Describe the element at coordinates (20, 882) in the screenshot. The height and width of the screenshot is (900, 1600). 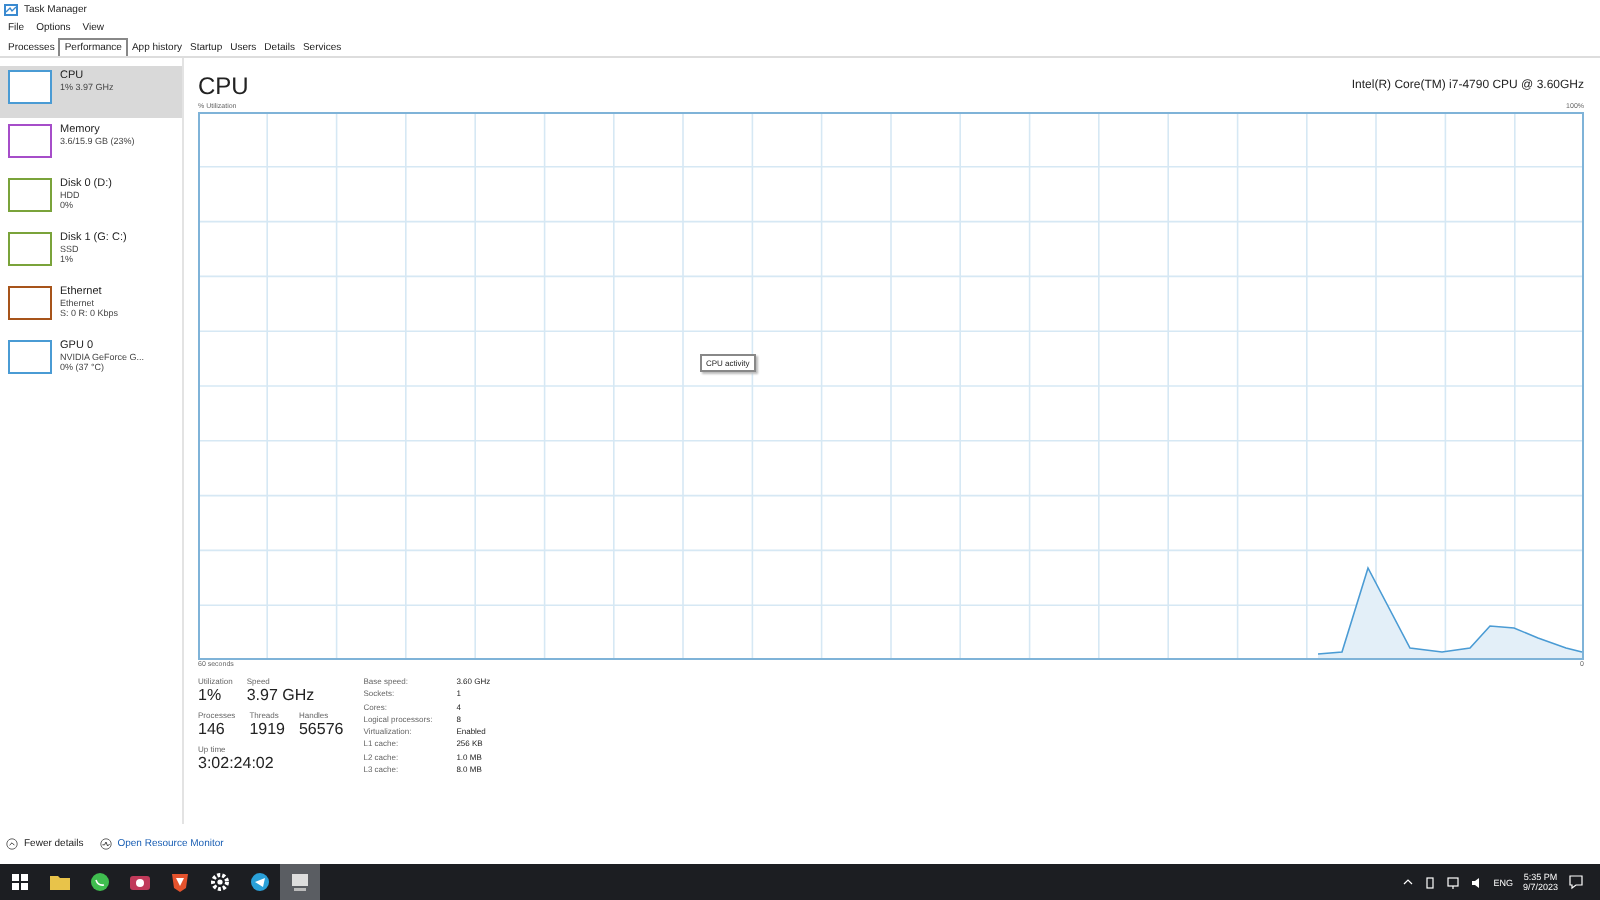
I see `windows-icon` at that location.